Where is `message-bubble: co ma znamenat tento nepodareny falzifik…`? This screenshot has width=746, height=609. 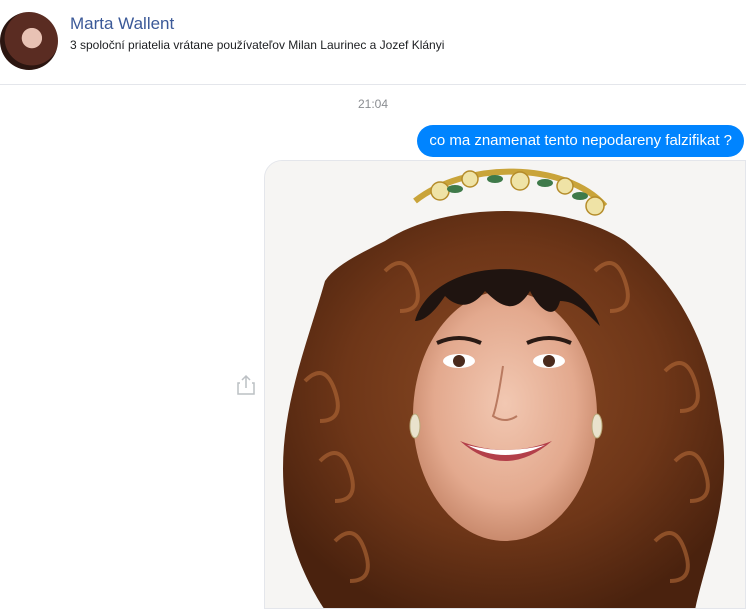 message-bubble: co ma znamenat tento nepodareny falzifik… is located at coordinates (580, 141).